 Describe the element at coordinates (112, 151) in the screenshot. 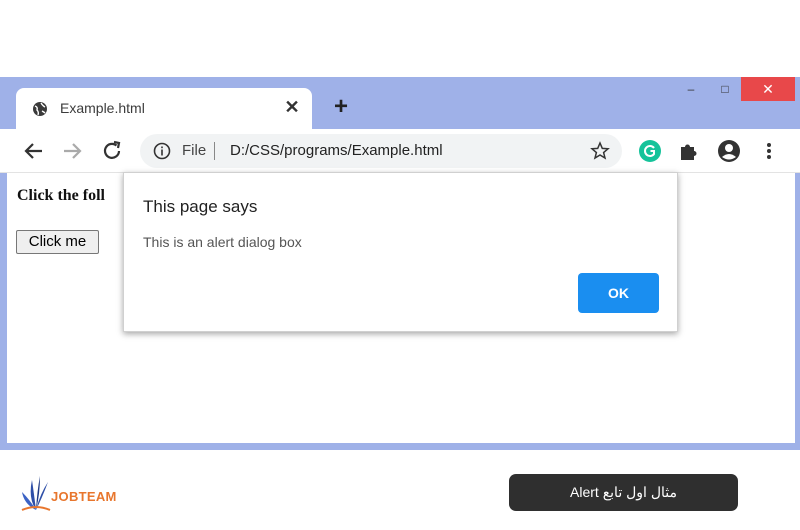

I see `reload-icon` at that location.